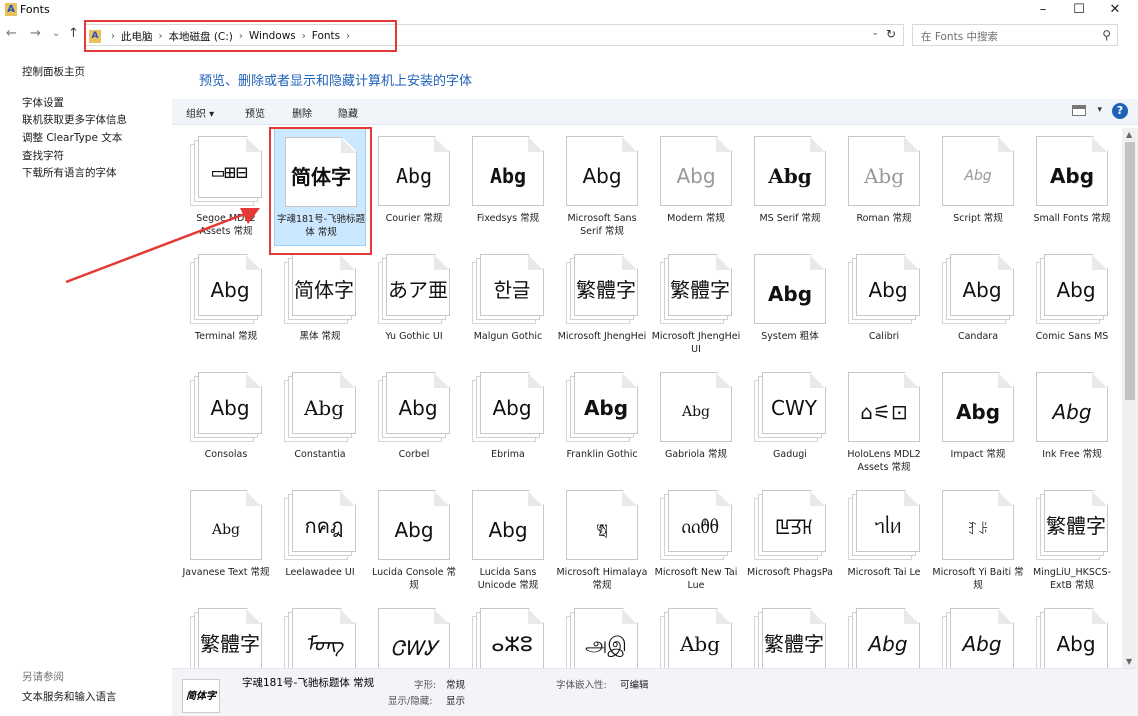 Image resolution: width=1138 pixels, height=716 pixels. I want to click on font-item: Abg Calibri, so click(884, 305).